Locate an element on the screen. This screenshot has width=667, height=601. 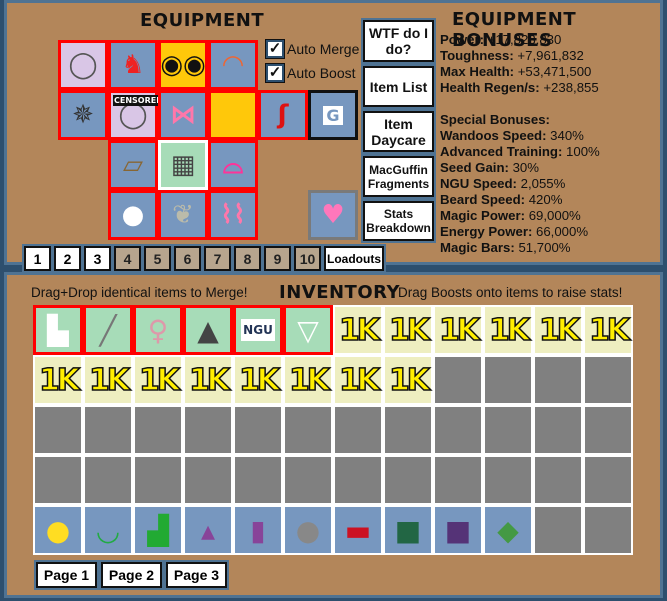
censored-label: CENSORED is located at coordinates (138, 100).